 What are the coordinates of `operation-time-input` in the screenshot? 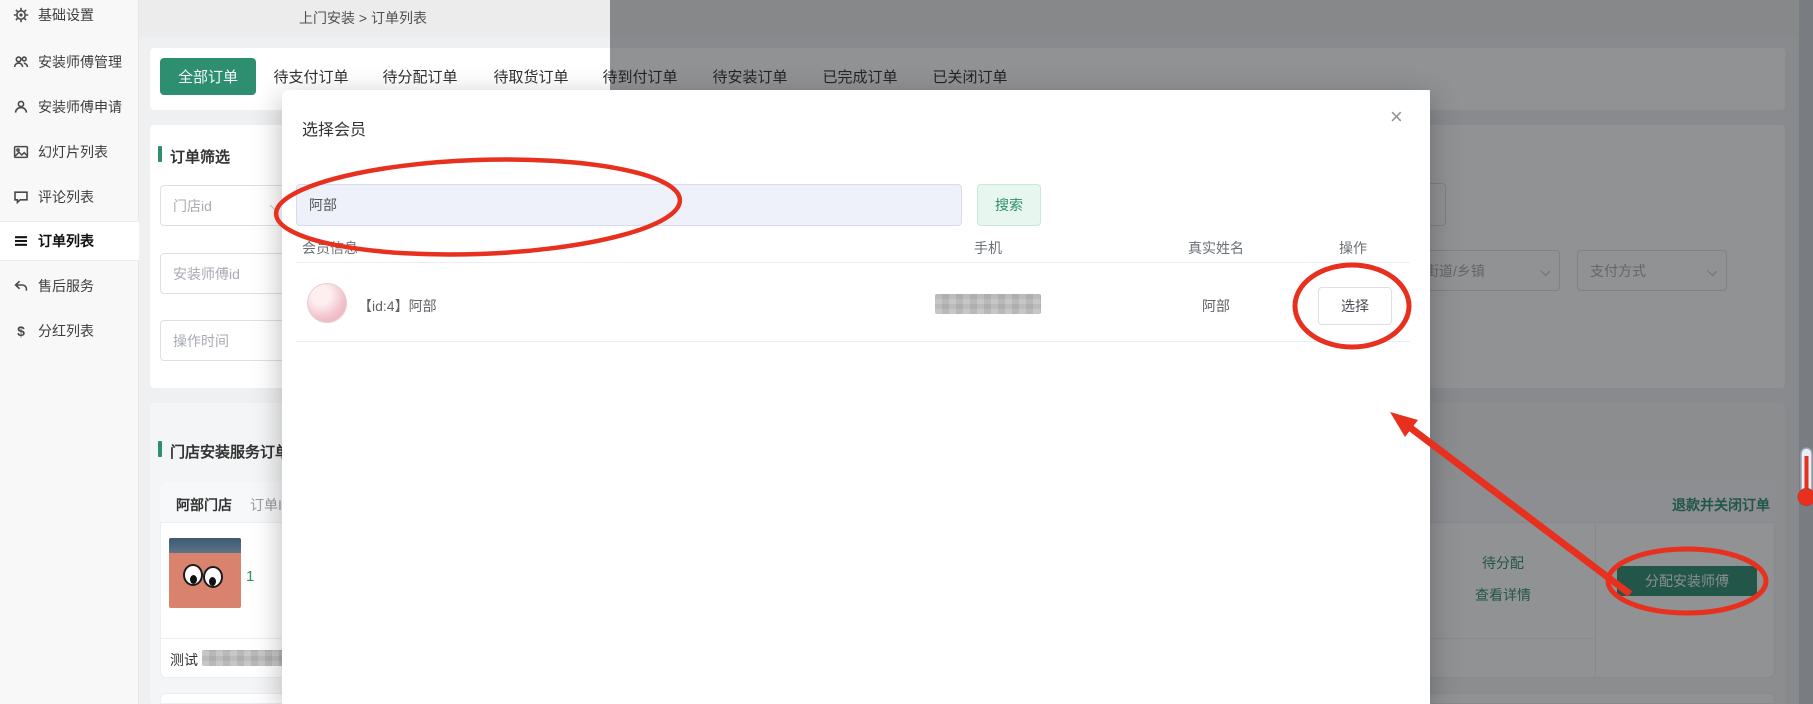 It's located at (225, 340).